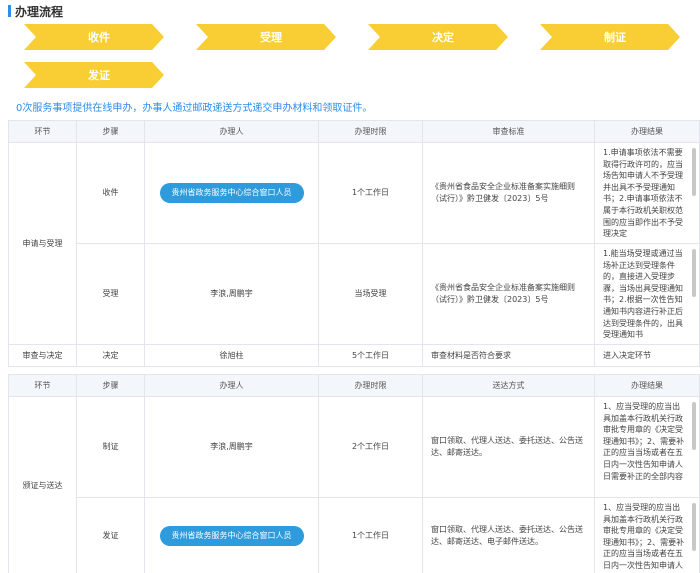 This screenshot has height=573, width=700. Describe the element at coordinates (194, 108) in the screenshot. I see `service-notice: 0次服务事项提供在线申办，办事人通过邮政递送方式递交申办材料和领取证件。` at that location.